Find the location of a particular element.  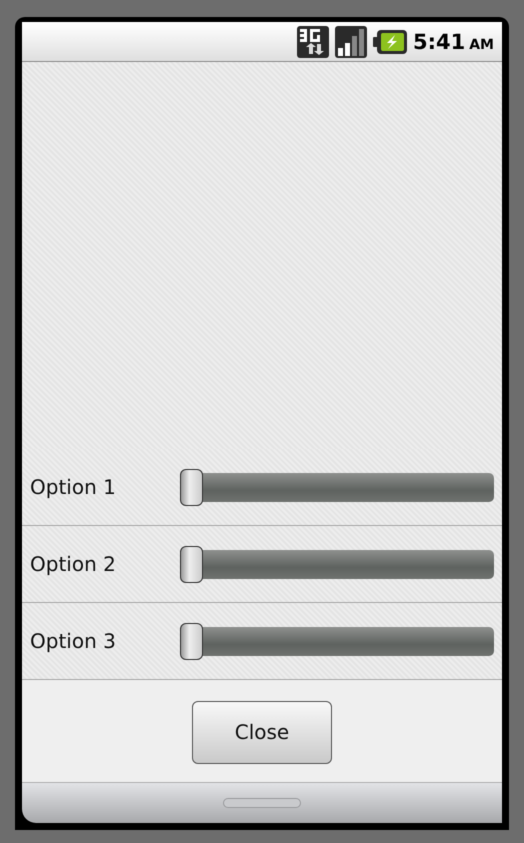

signal-icon is located at coordinates (350, 42).